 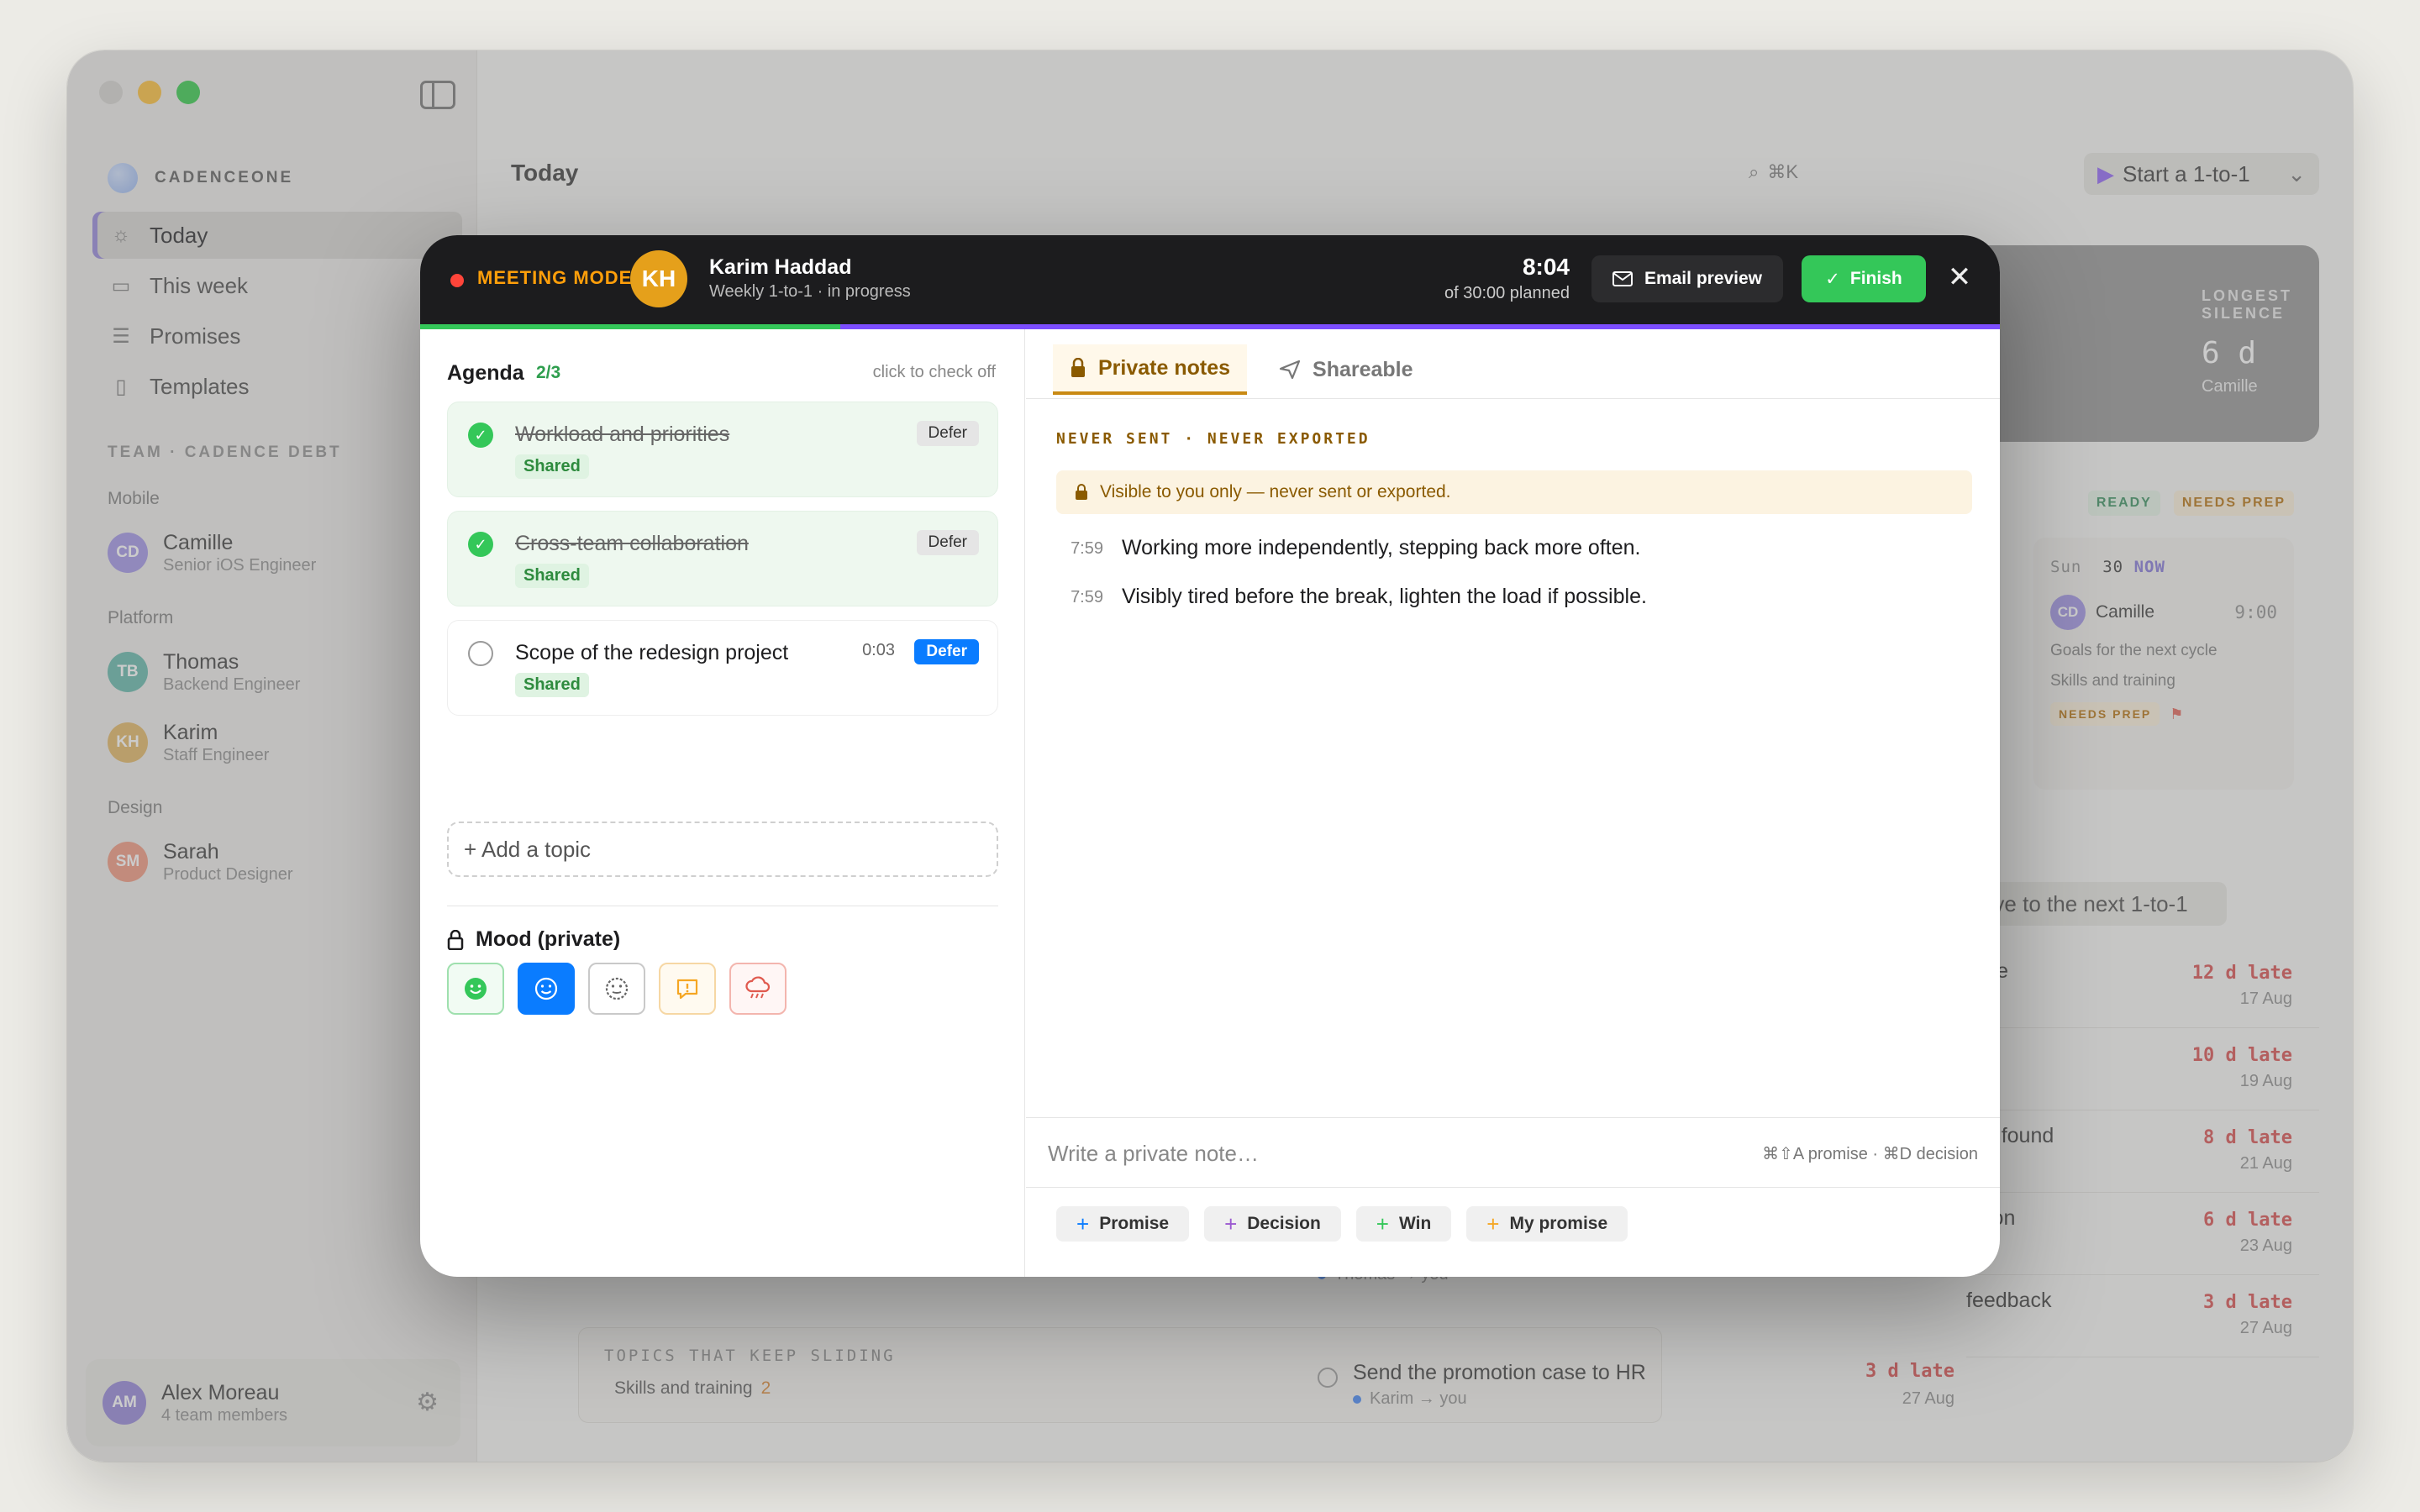 I want to click on finish-button: ✓ Finish, so click(x=1864, y=278).